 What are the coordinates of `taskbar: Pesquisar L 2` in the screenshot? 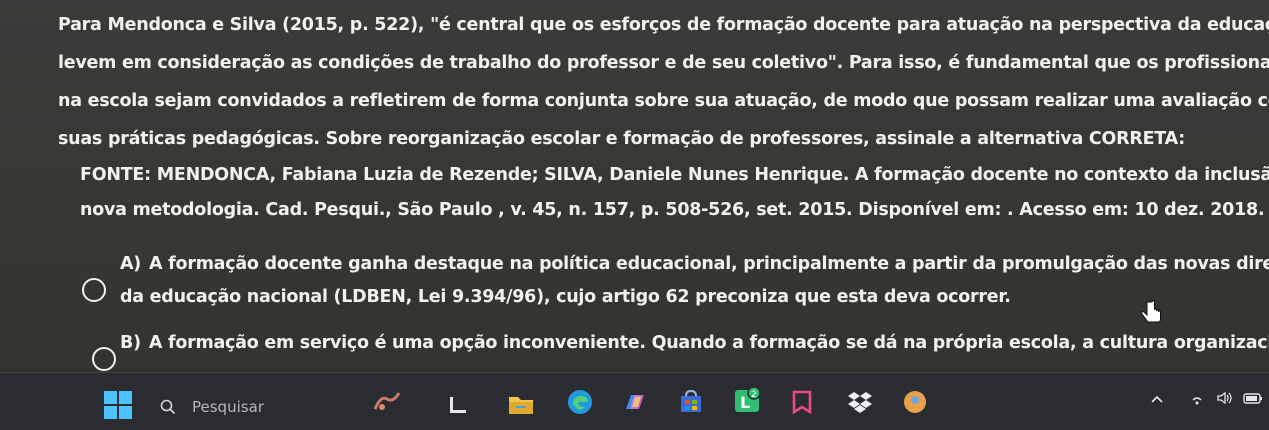 It's located at (634, 401).